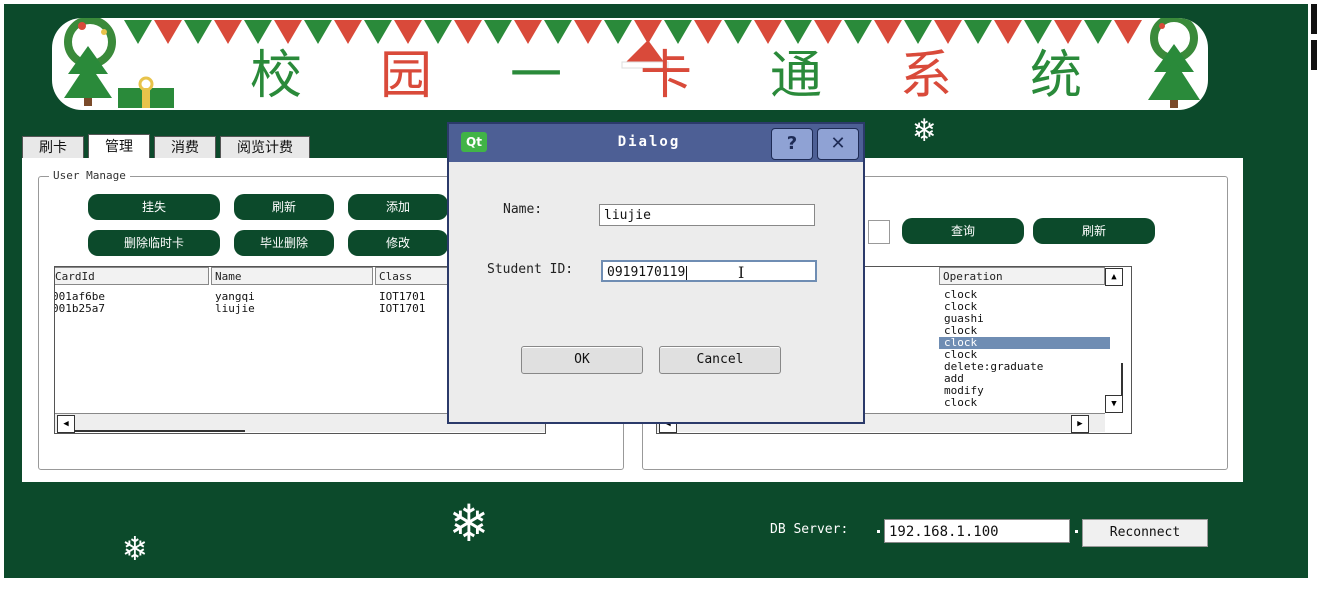  What do you see at coordinates (89, 175) in the screenshot?
I see `group-title: User Manage` at bounding box center [89, 175].